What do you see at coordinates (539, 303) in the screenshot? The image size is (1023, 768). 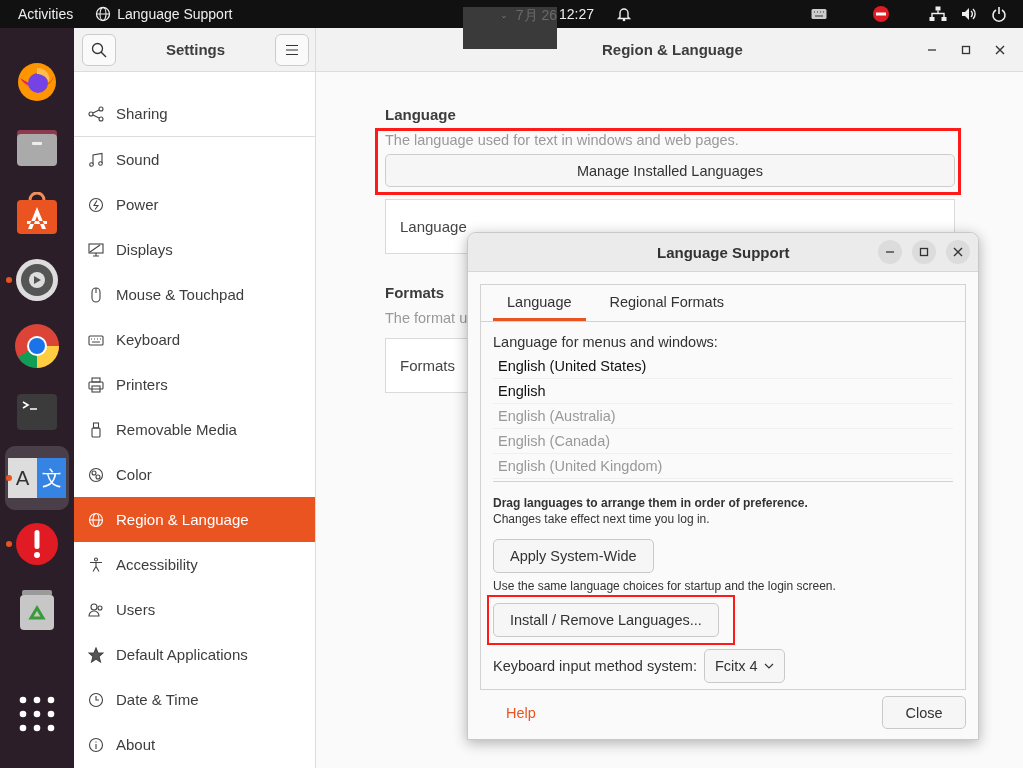 I see `tab: Language` at bounding box center [539, 303].